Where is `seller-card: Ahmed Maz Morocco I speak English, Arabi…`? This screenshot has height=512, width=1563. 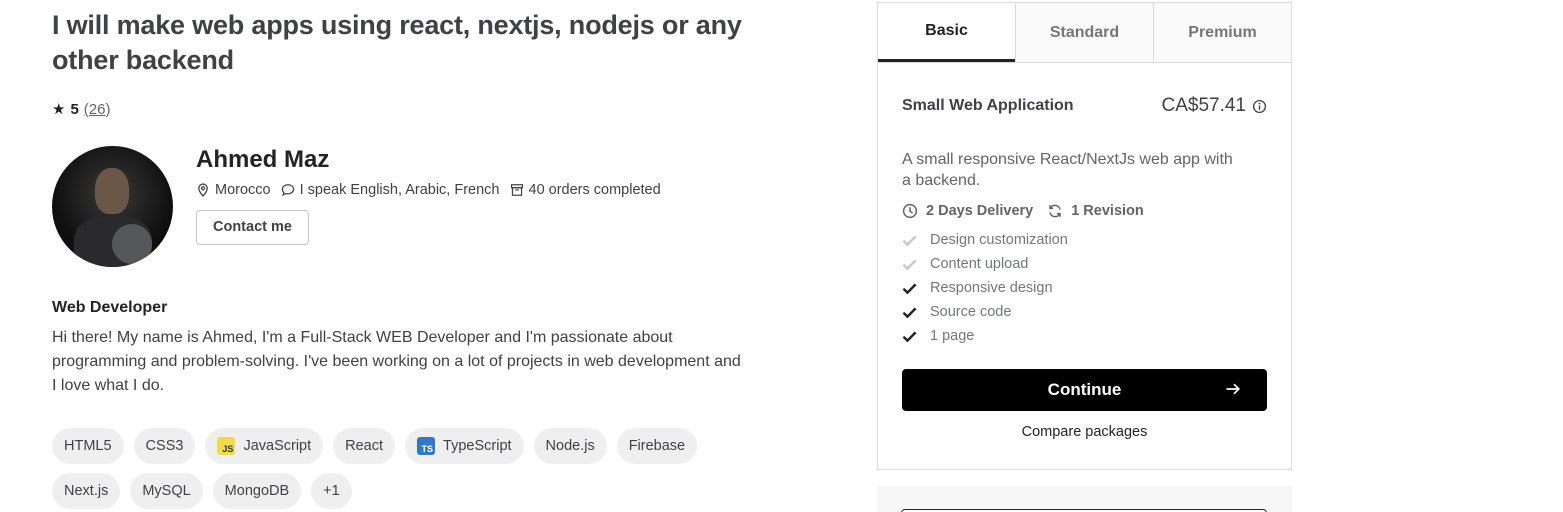 seller-card: Ahmed Maz Morocco I speak English, Arabi… is located at coordinates (412, 206).